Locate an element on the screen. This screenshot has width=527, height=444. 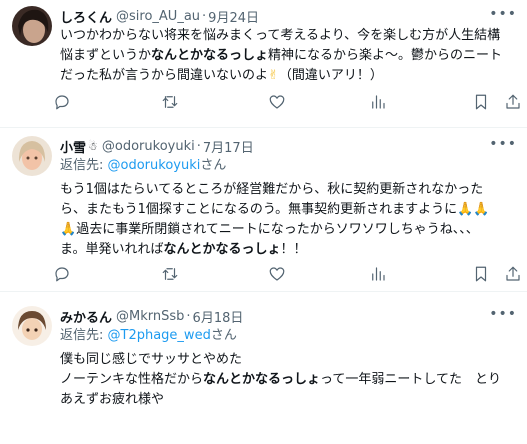
text-line: ま。単発いれればなんとかなるっしょ！！ is located at coordinates (183, 249).